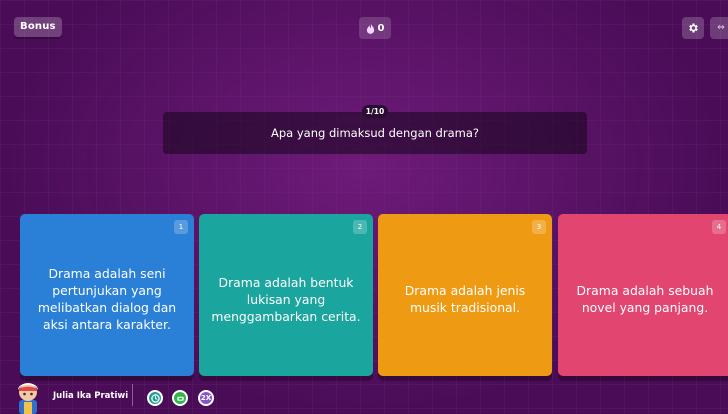  Describe the element at coordinates (539, 227) in the screenshot. I see `option-number: 3` at that location.